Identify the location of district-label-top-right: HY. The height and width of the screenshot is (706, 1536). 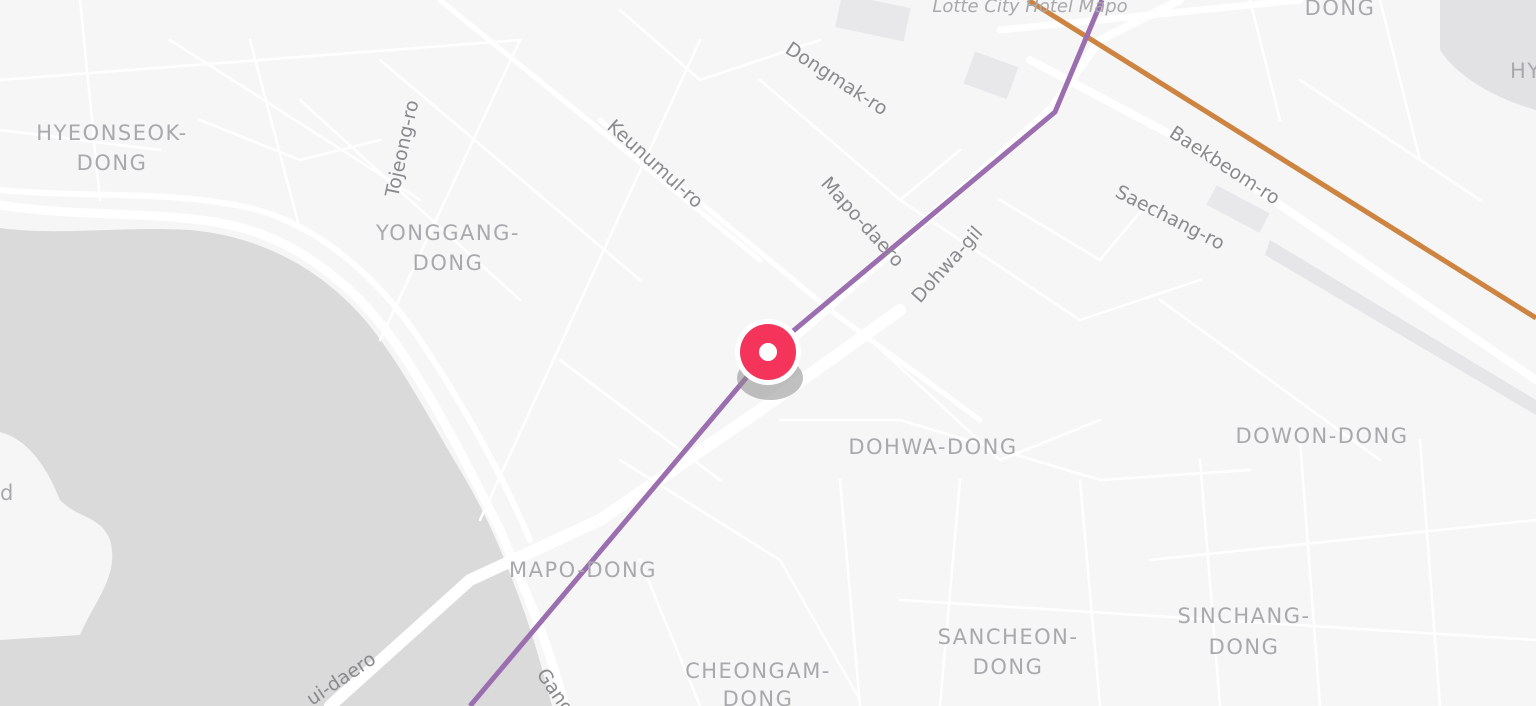
(1523, 71).